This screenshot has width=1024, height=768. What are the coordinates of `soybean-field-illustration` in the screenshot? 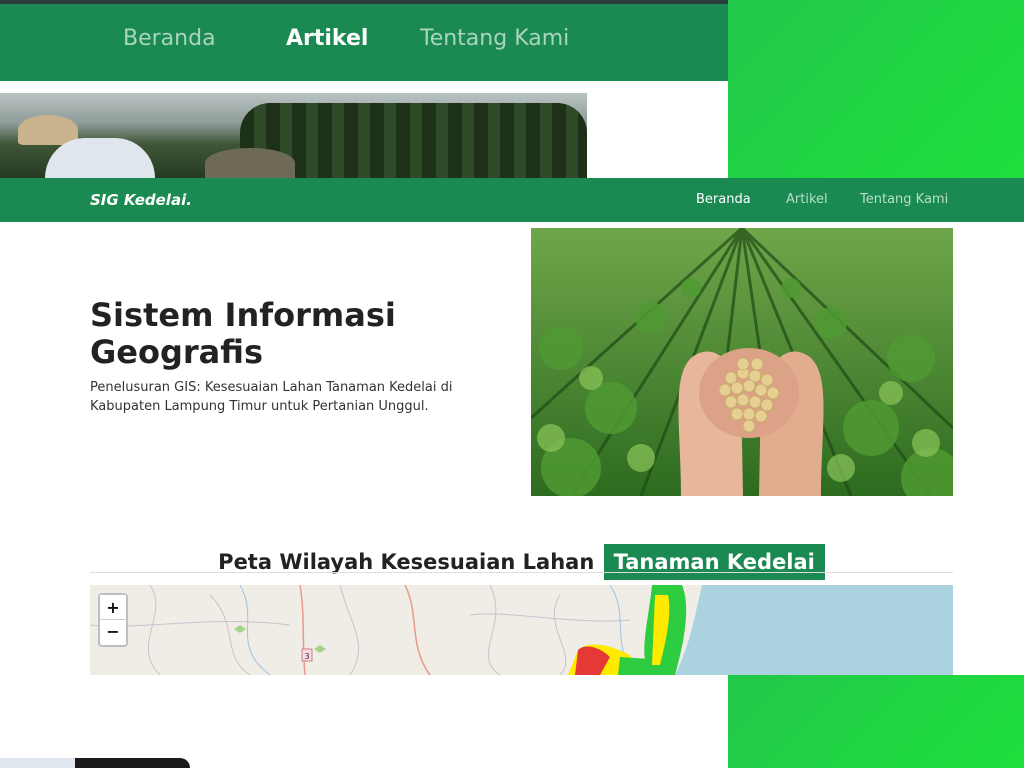 It's located at (742, 362).